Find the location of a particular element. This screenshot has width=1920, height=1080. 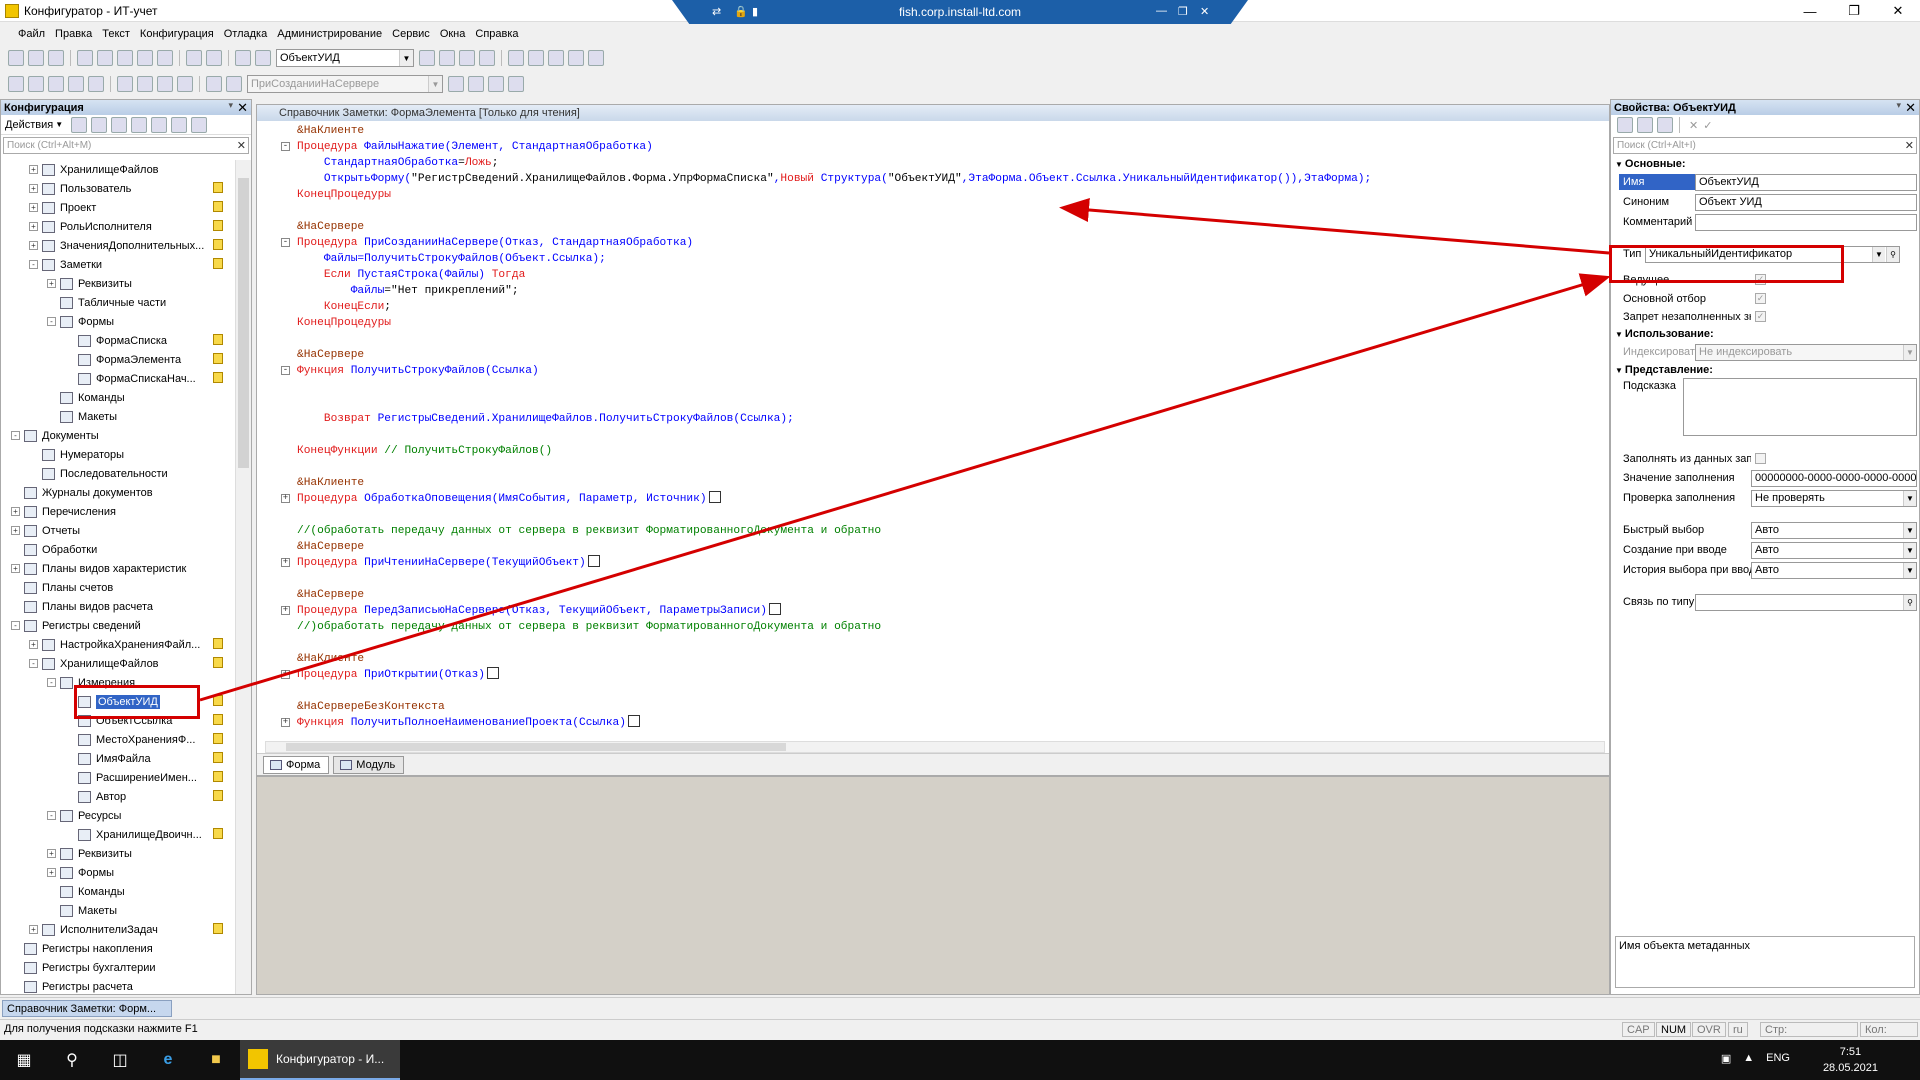

network-icon: ▣ is located at coordinates (1726, 1058).